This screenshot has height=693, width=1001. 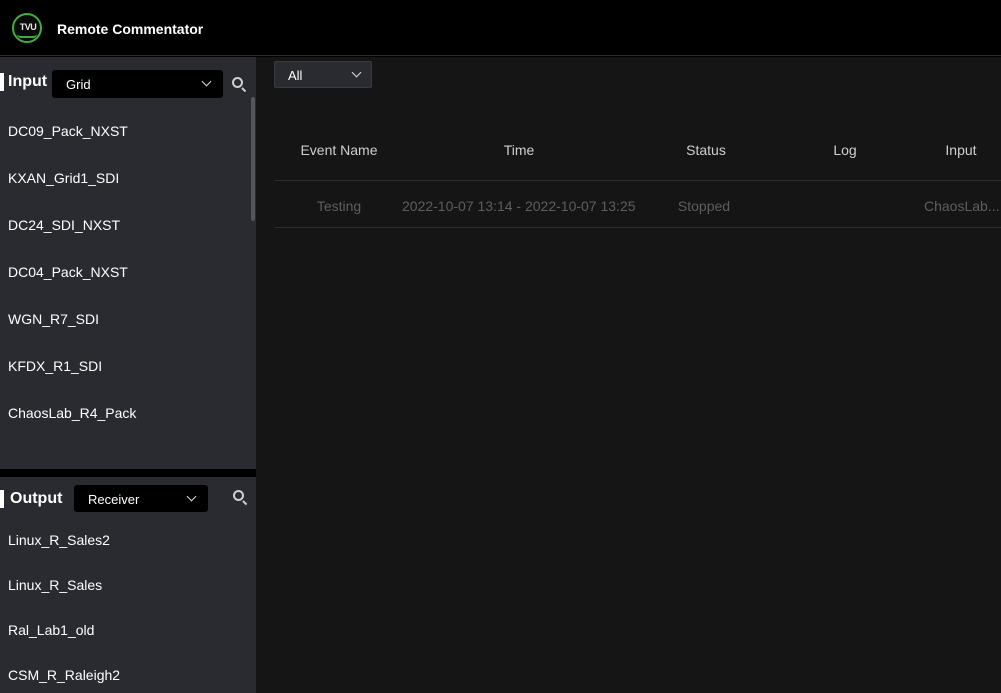 I want to click on input-panel-title: Input, so click(x=28, y=81).